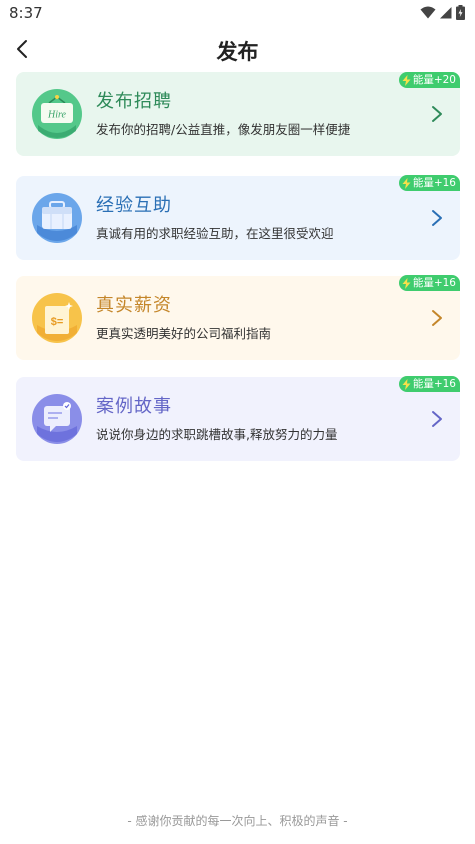  I want to click on status-icons, so click(442, 12).